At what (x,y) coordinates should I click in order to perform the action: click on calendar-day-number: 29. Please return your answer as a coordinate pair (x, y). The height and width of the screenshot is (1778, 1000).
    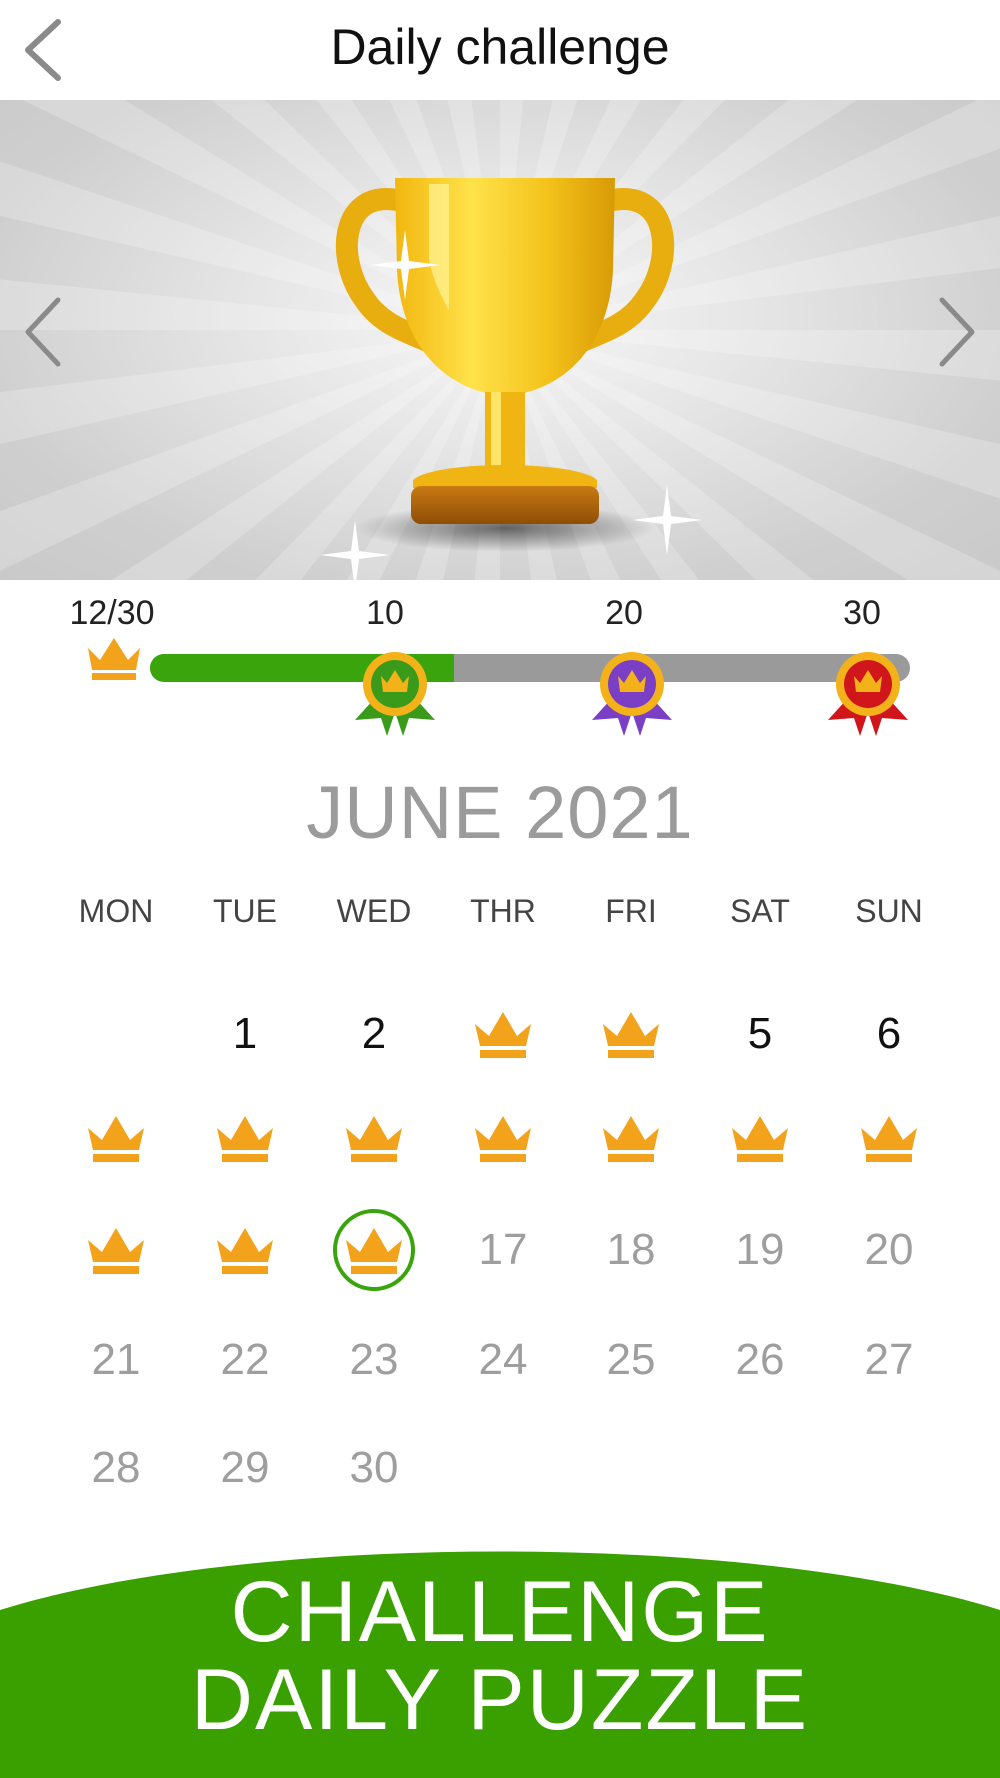
    Looking at the image, I should click on (245, 1467).